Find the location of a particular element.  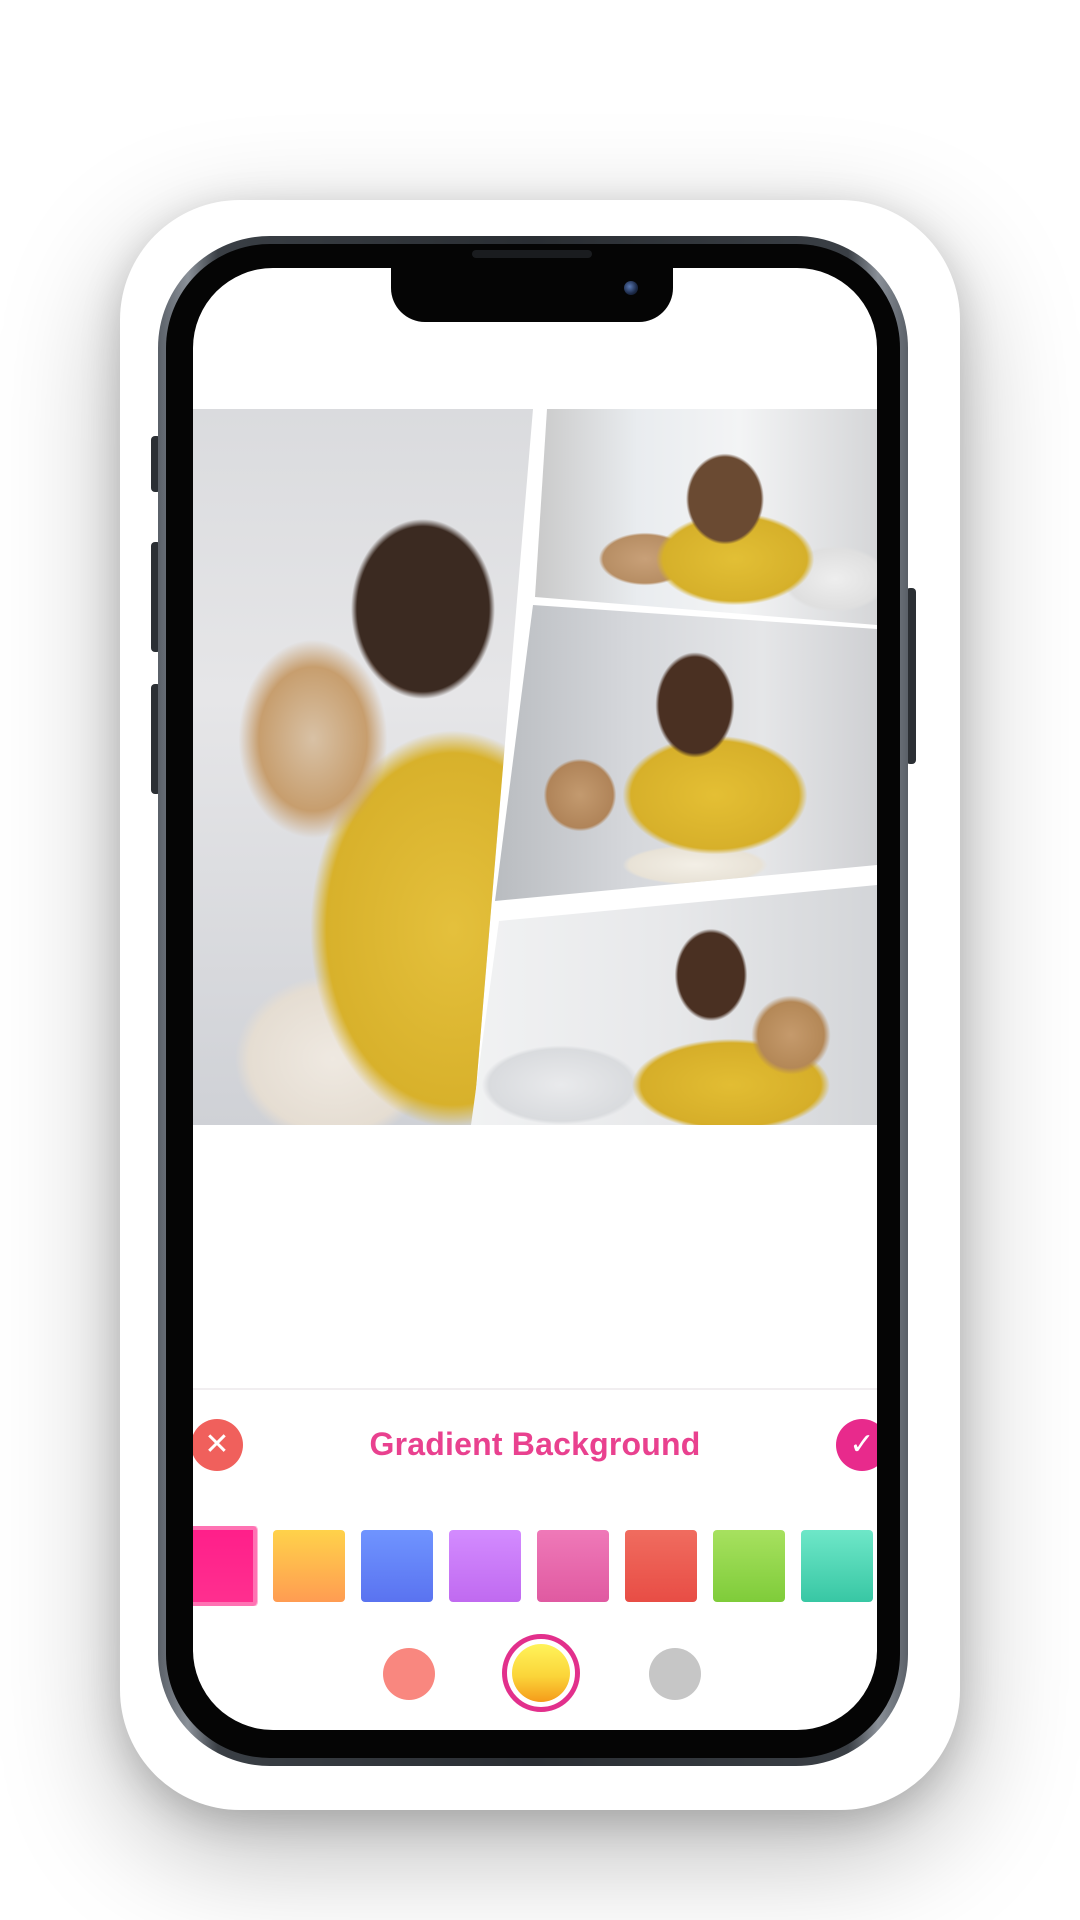

collage-photo-bottom-right is located at coordinates (674, 1005).